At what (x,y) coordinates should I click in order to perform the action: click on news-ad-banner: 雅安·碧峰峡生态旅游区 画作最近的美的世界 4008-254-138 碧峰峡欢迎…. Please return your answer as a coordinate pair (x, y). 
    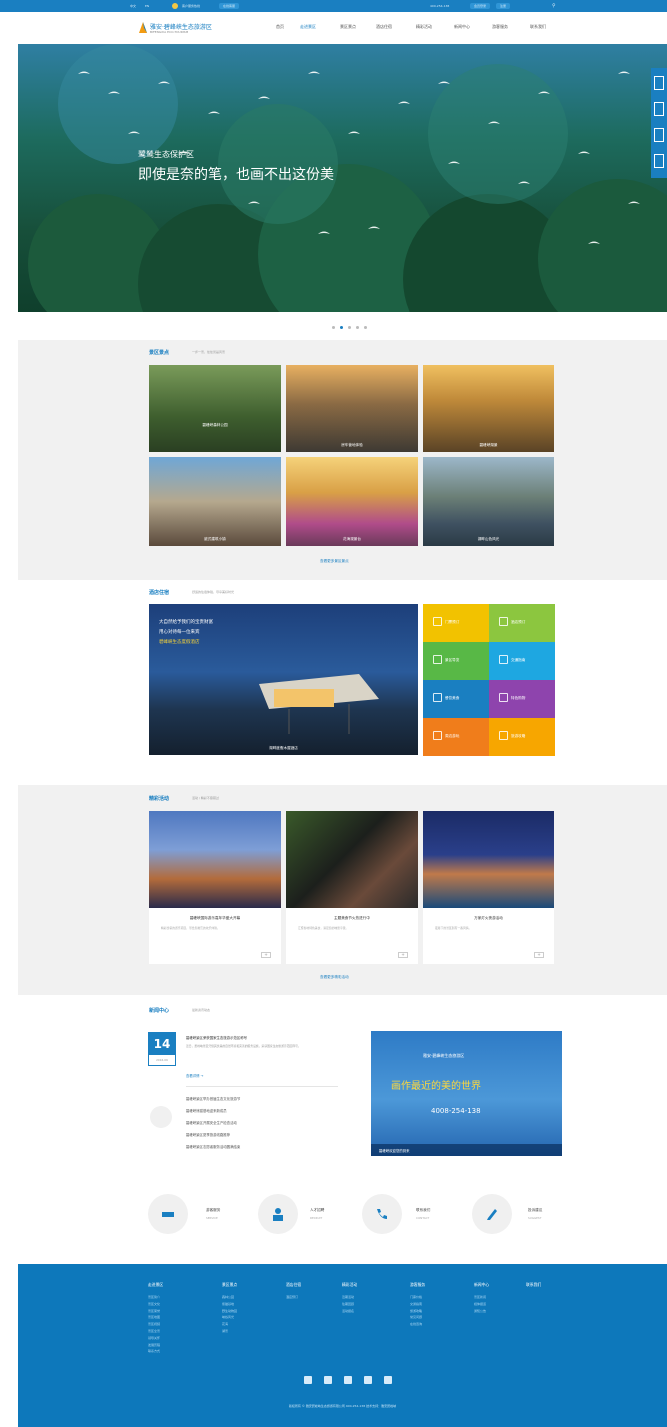
    Looking at the image, I should click on (466, 1093).